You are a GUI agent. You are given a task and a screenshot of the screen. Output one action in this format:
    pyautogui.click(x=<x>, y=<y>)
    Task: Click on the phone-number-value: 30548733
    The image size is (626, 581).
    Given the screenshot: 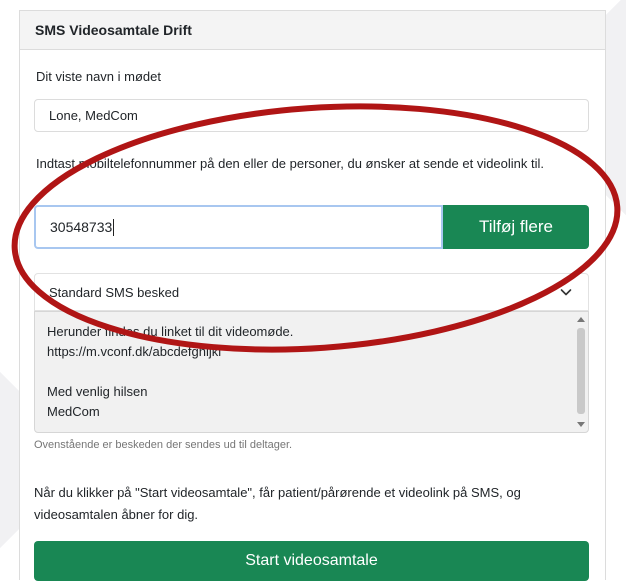 What is the action you would take?
    pyautogui.click(x=81, y=227)
    